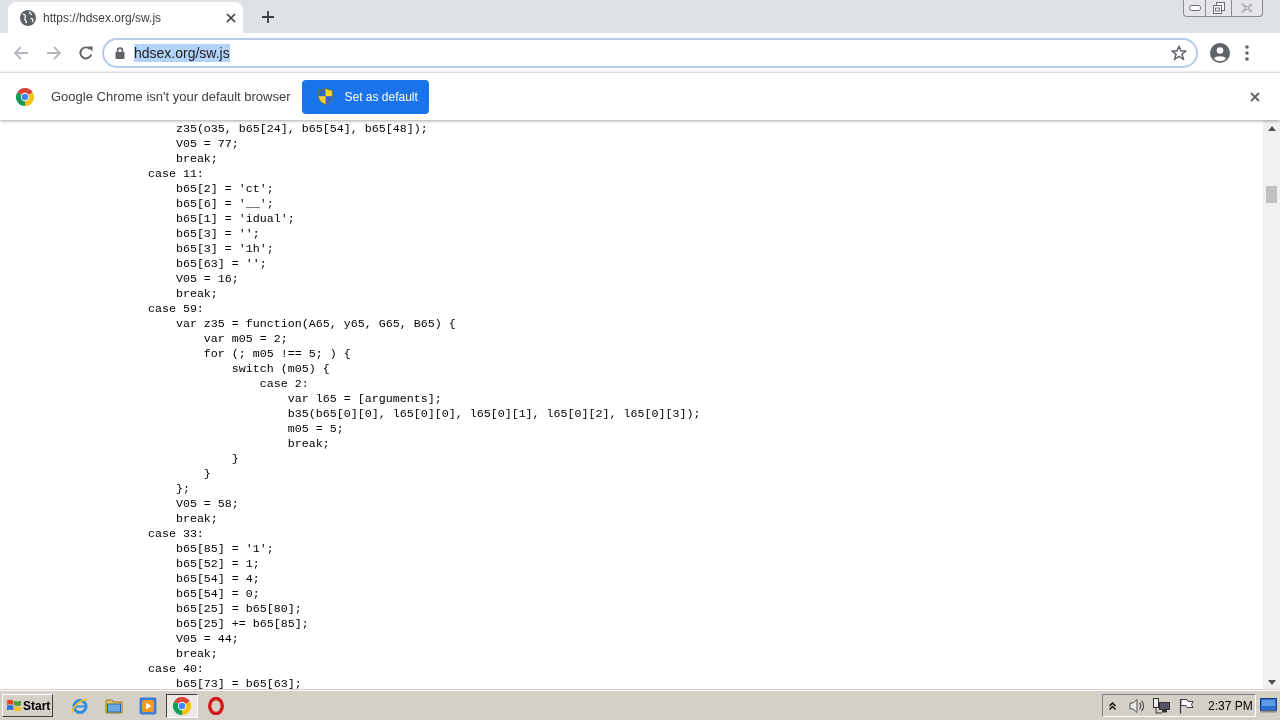  Describe the element at coordinates (27, 705) in the screenshot. I see `start-button: Start` at that location.